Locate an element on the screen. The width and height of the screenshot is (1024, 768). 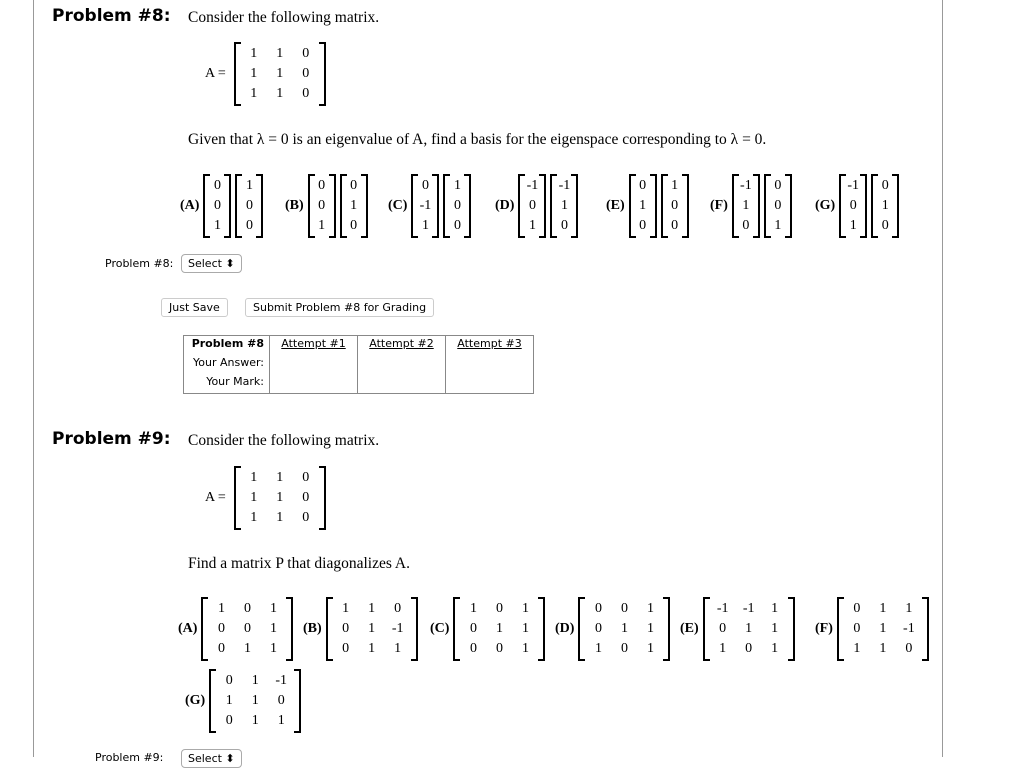
option-label: (G) is located at coordinates (195, 700).